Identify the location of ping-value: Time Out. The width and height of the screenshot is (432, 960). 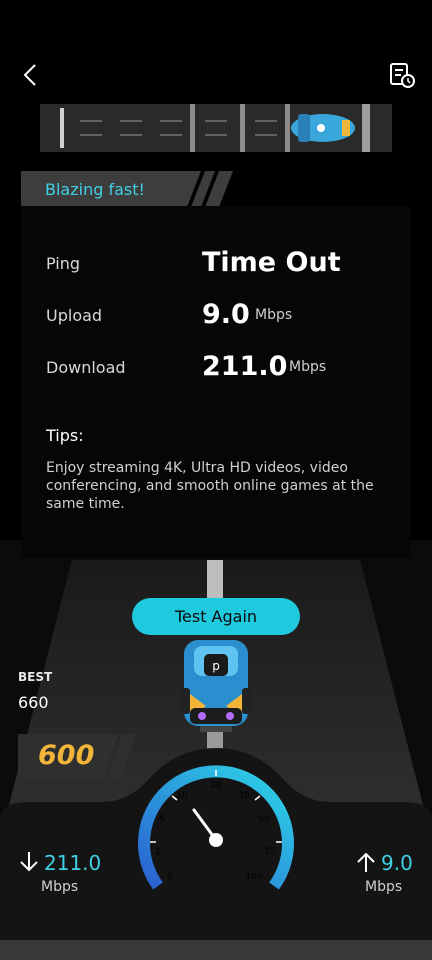
(271, 262).